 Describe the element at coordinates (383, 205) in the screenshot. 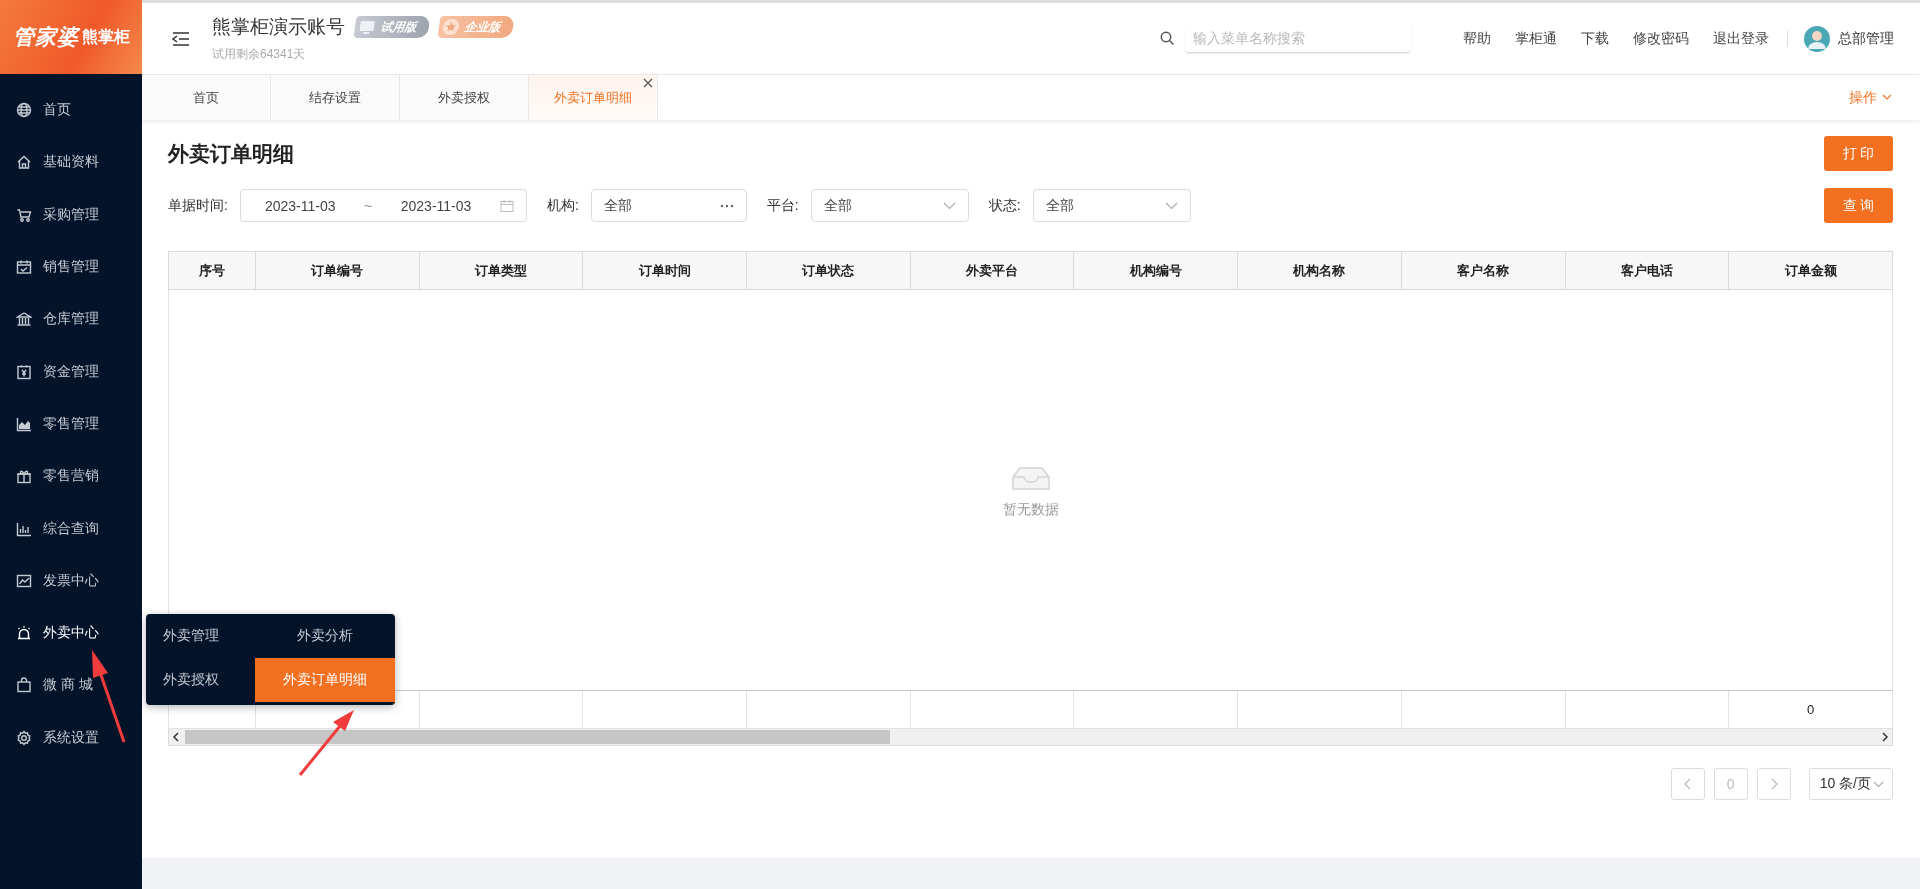

I see `date-range-field: 2023-11-03 ~ 2023-11-03` at that location.